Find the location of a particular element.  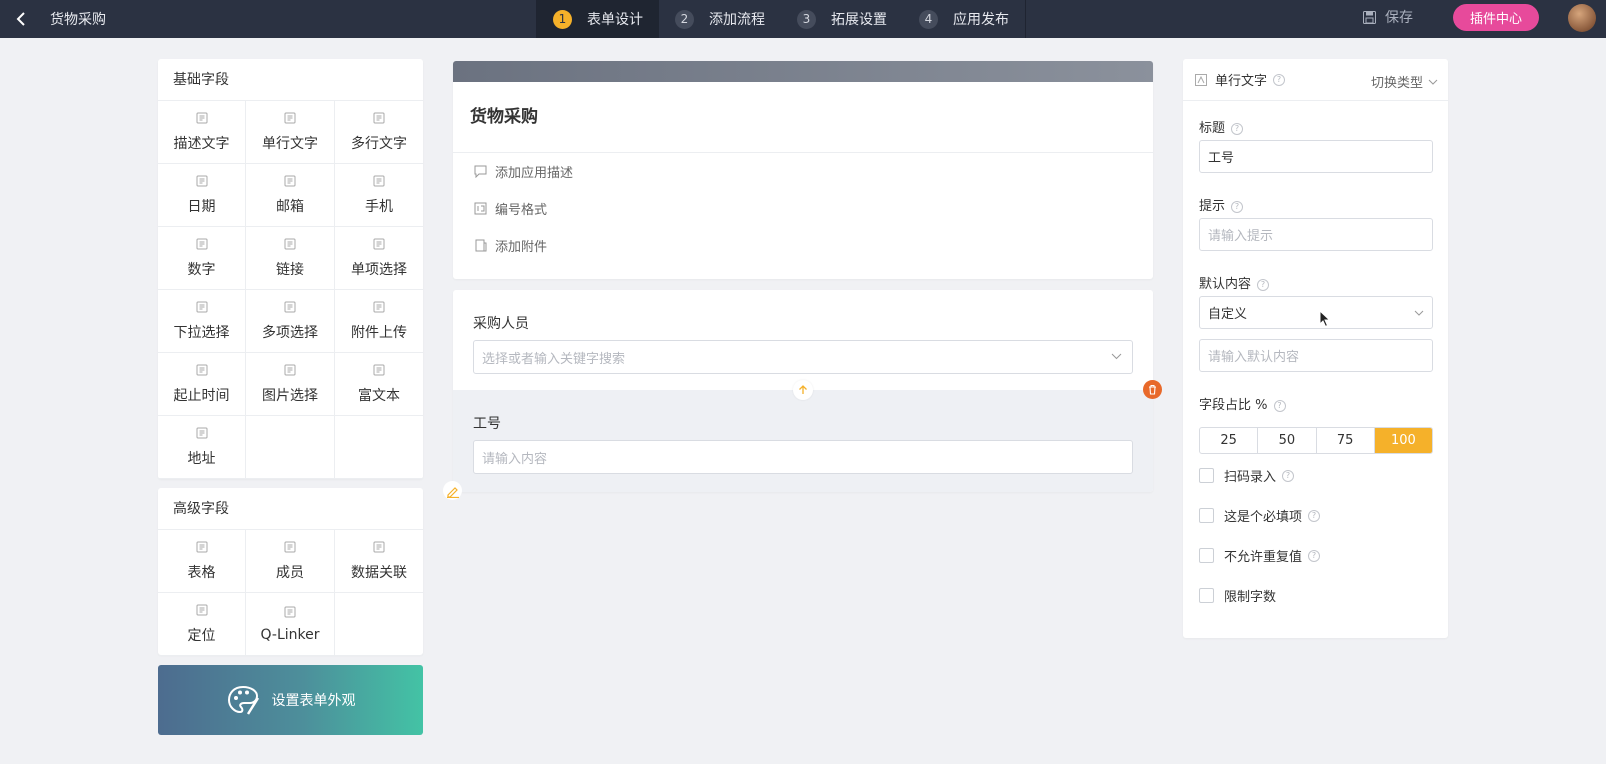

move-up-icon is located at coordinates (803, 390).